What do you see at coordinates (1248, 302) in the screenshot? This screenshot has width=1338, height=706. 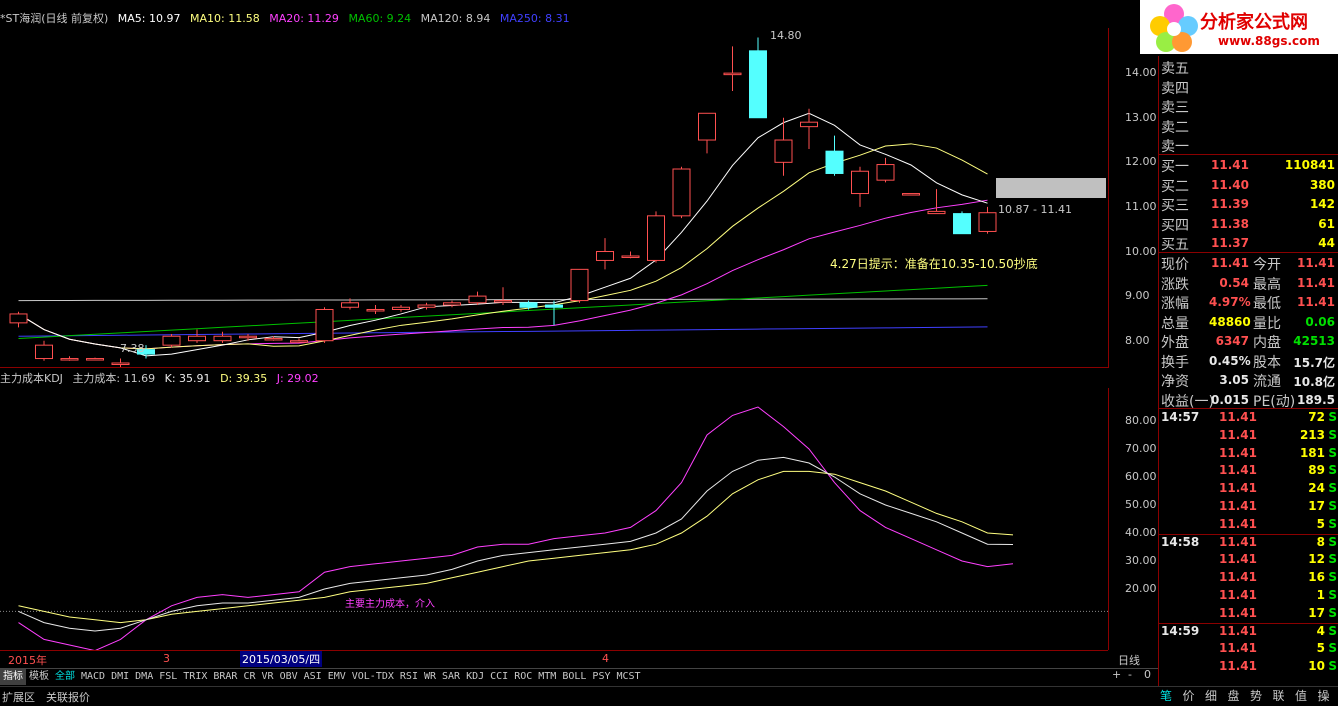 I see `quote-row: 涨幅 4.97% 最低 11.41` at bounding box center [1248, 302].